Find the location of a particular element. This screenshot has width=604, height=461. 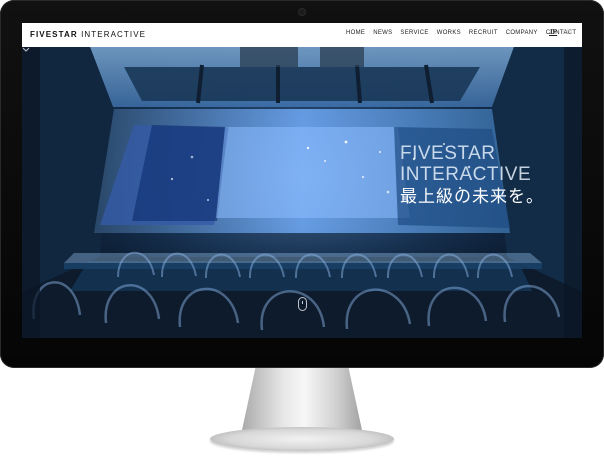

camera-icon is located at coordinates (302, 12).